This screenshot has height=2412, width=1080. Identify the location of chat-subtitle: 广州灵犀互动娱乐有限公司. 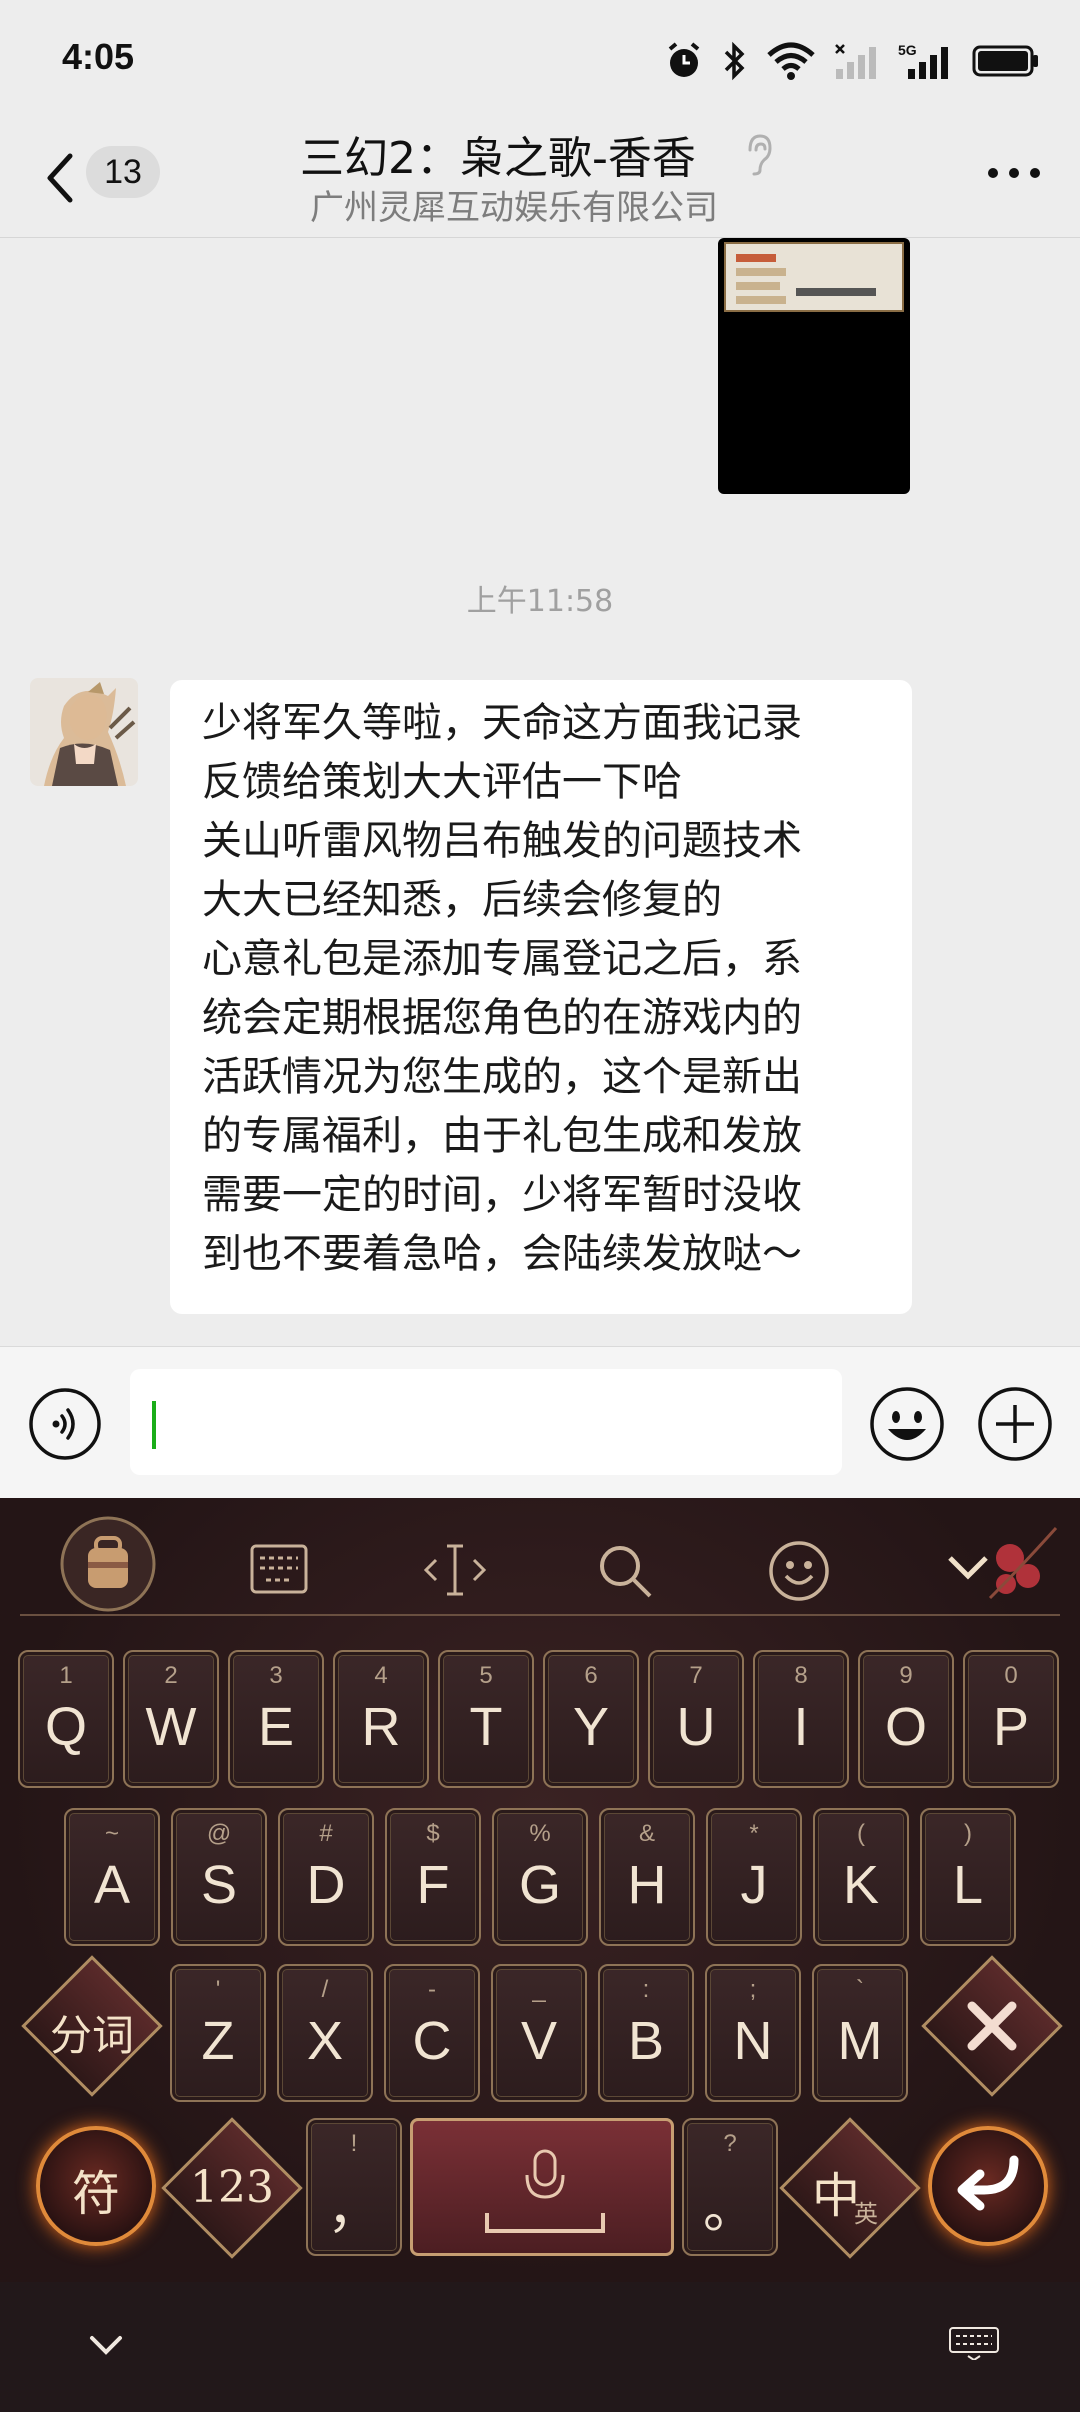
(514, 208).